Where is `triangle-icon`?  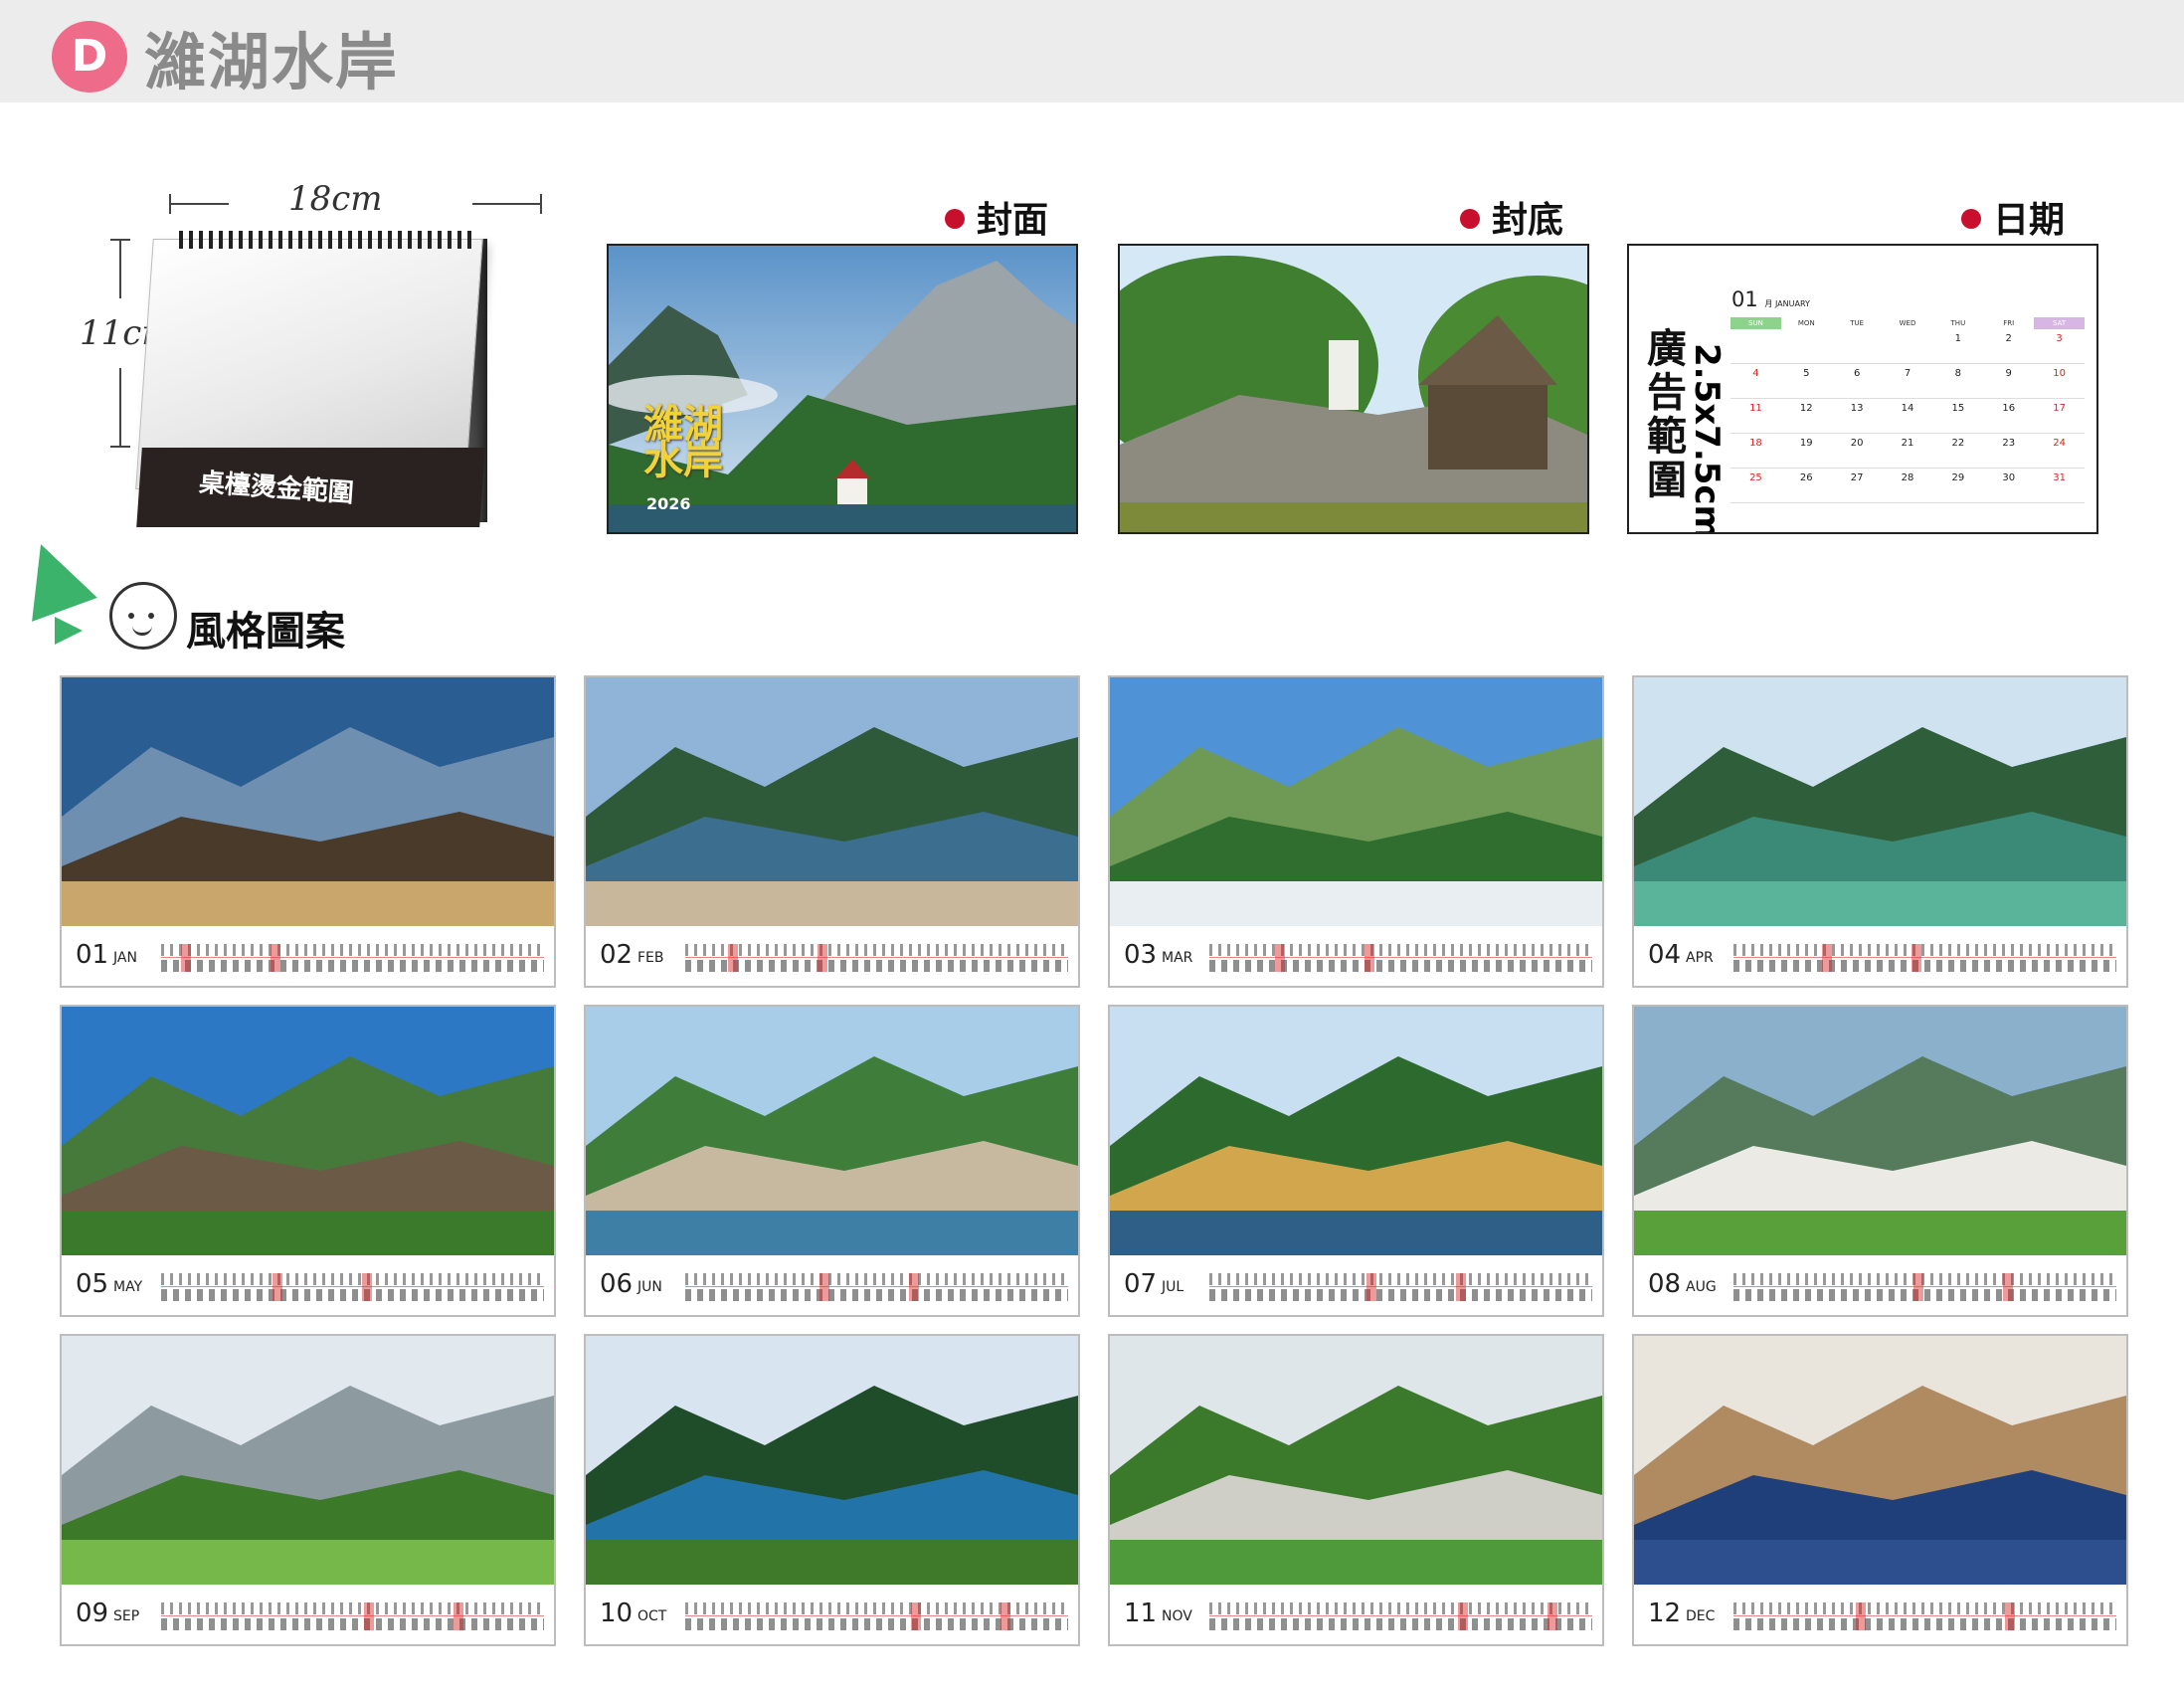
triangle-icon is located at coordinates (52, 577).